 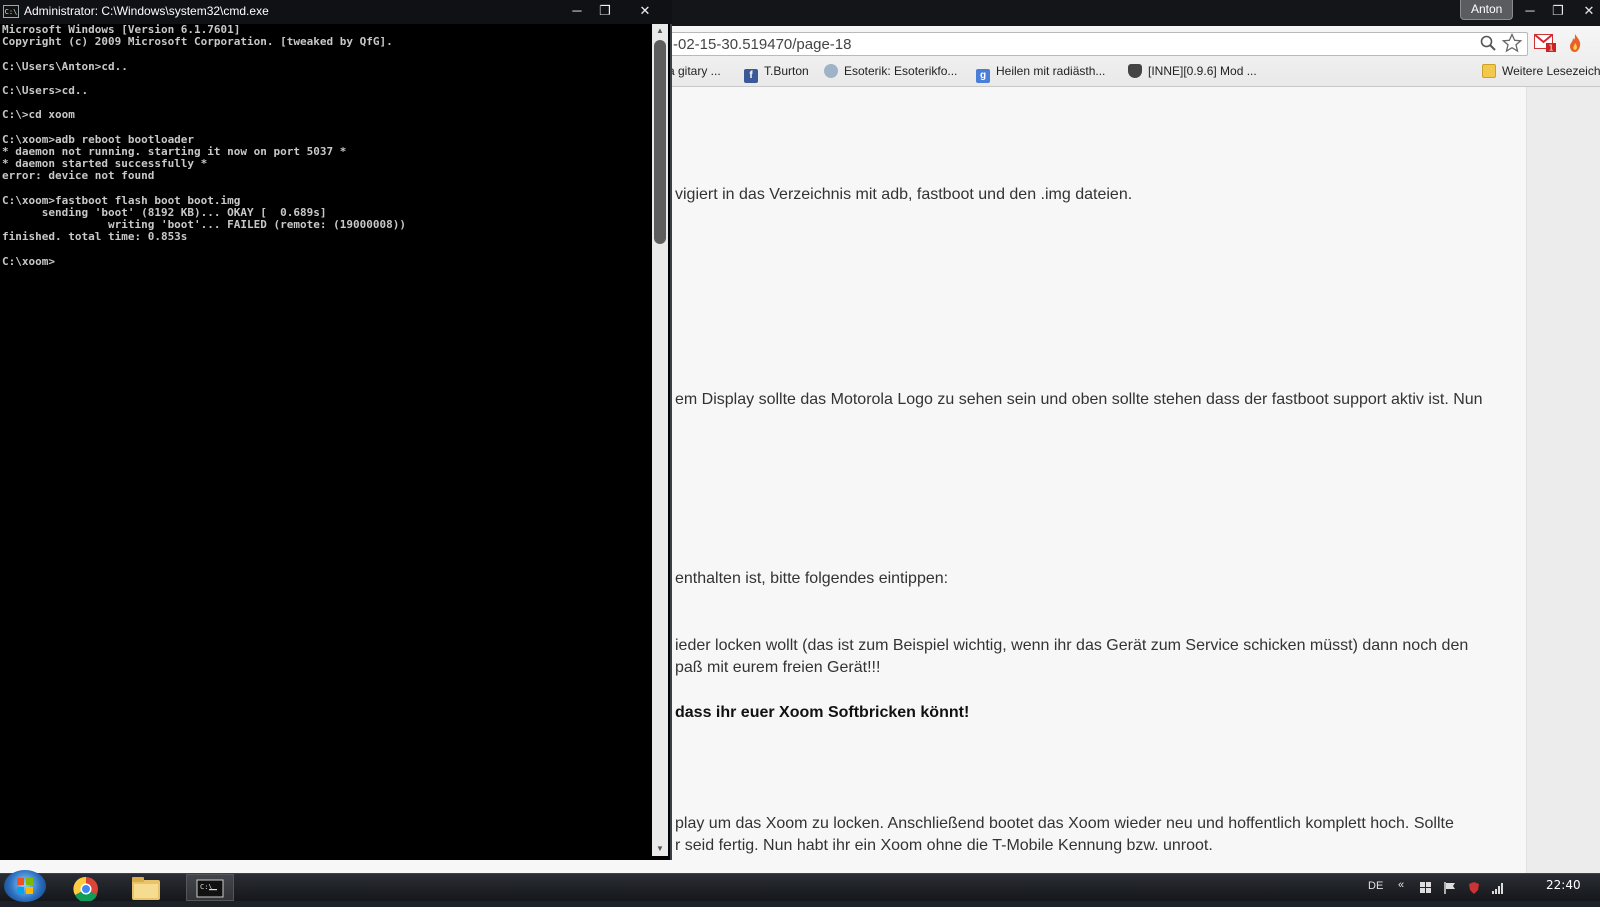 I want to click on address-bar: -02-15-30.519470/page-18, so click(x=1094, y=44).